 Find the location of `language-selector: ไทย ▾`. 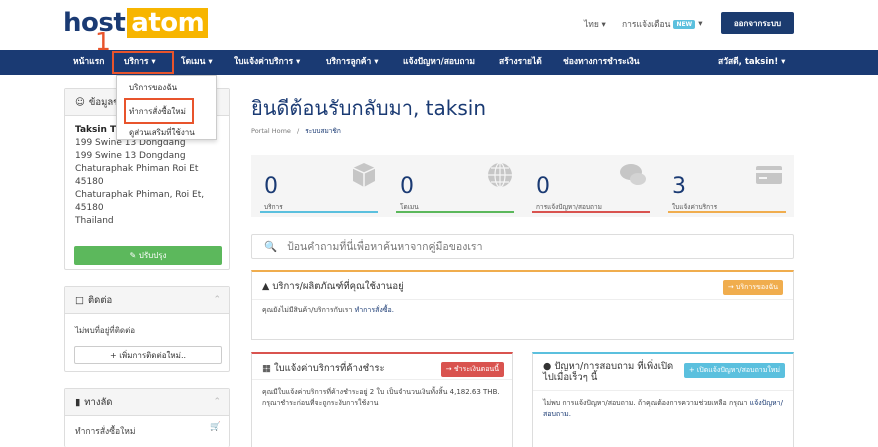

language-selector: ไทย ▾ is located at coordinates (595, 24).